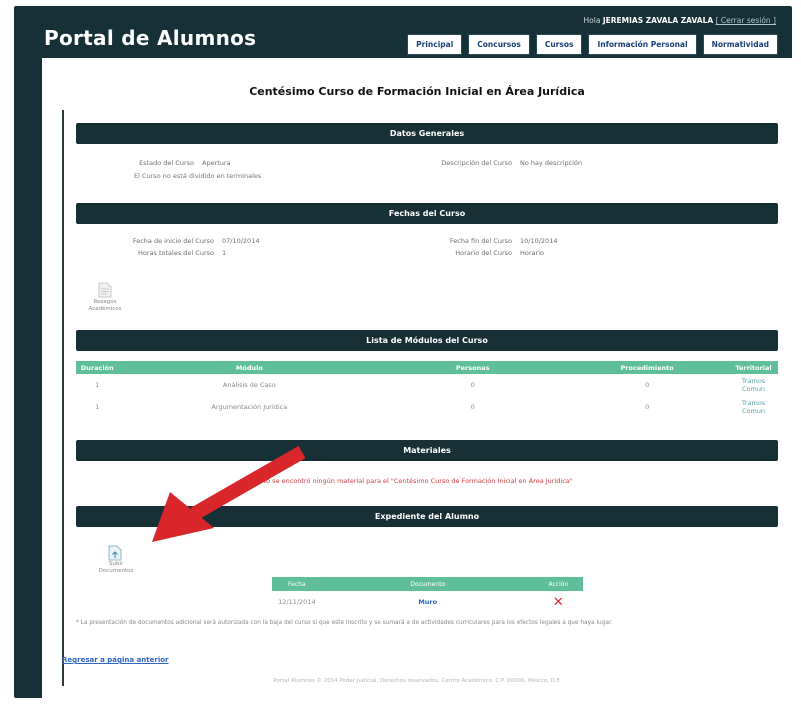  Describe the element at coordinates (753, 367) in the screenshot. I see `col-territorial: Territorial` at that location.